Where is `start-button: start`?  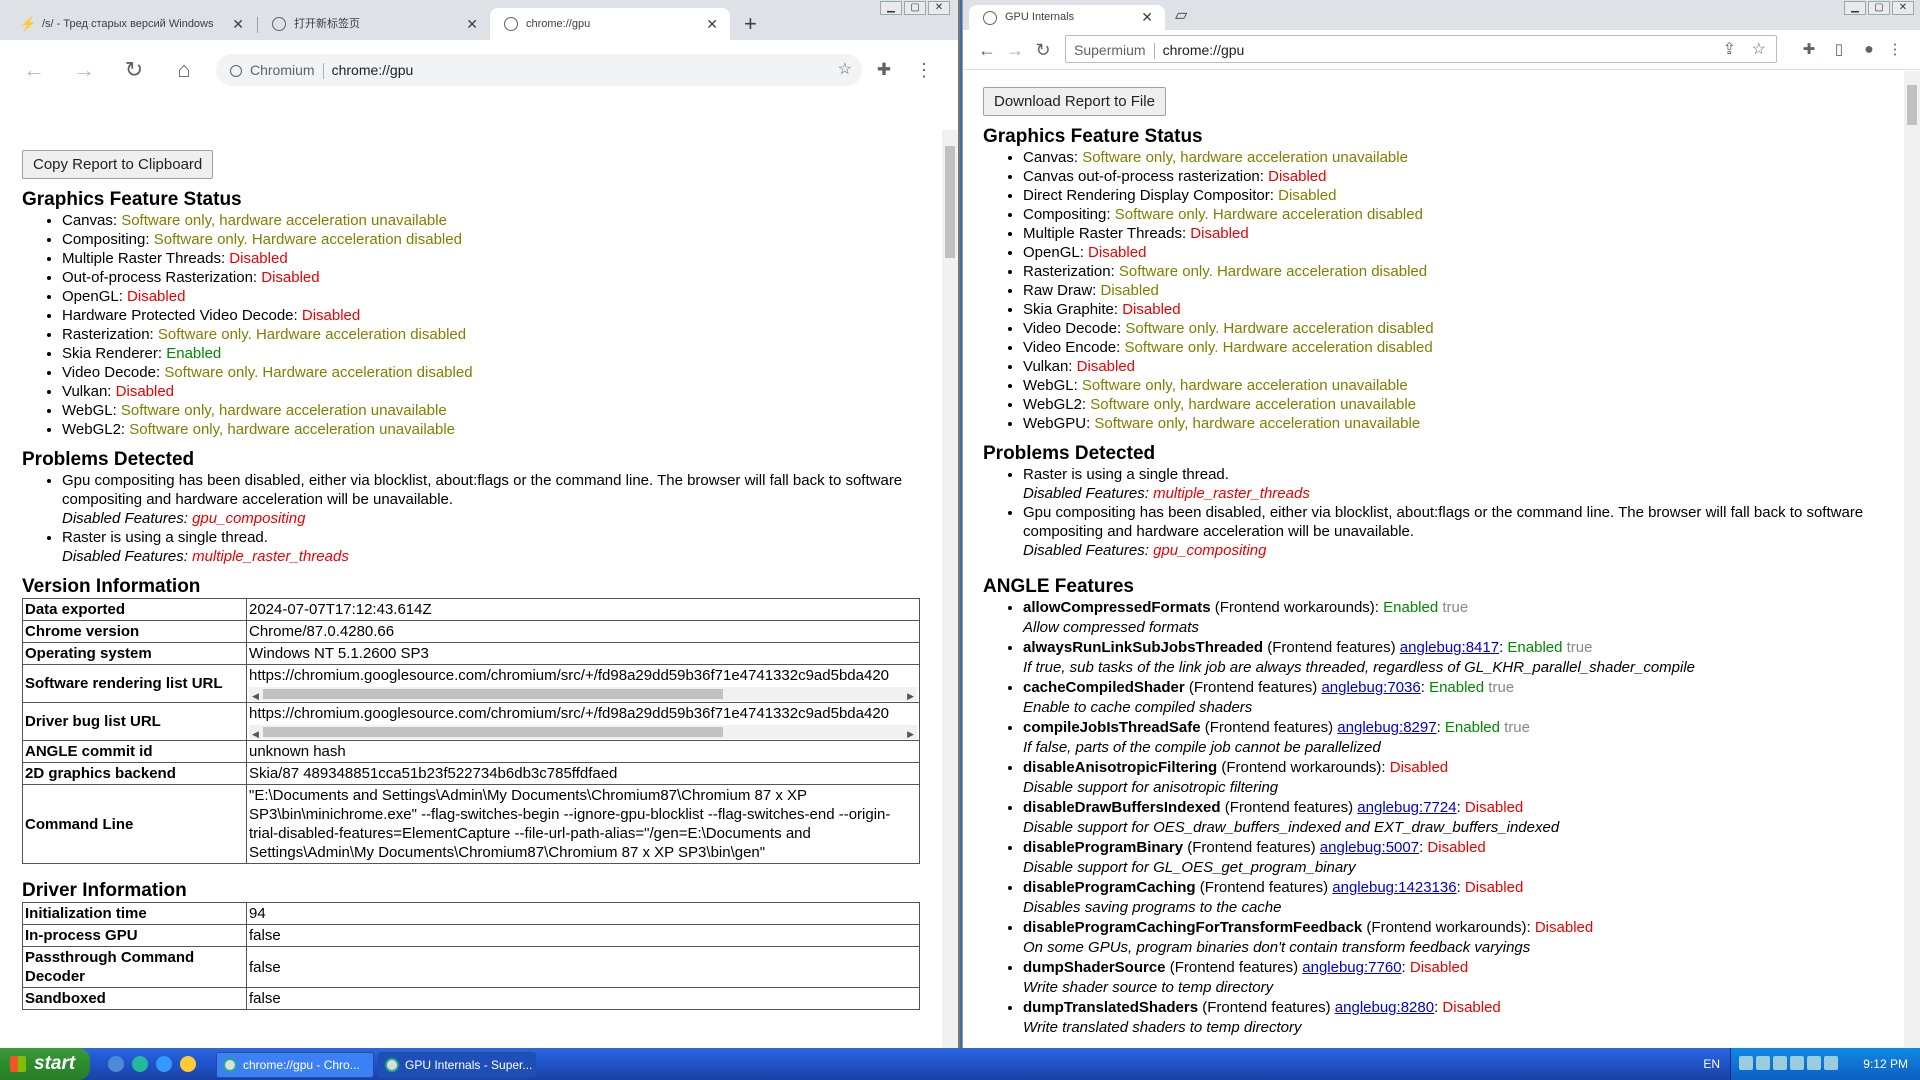 start-button: start is located at coordinates (45, 1064).